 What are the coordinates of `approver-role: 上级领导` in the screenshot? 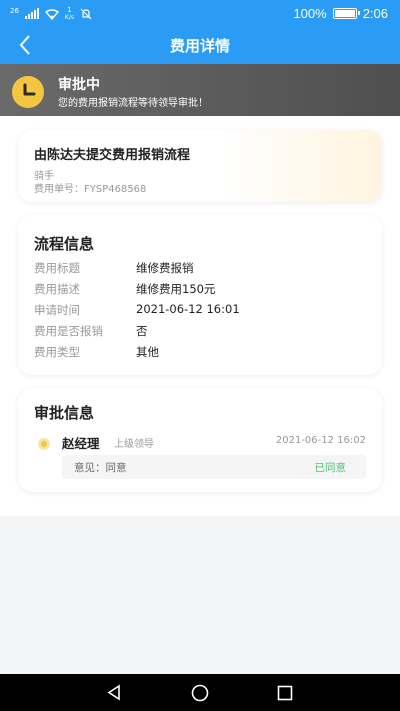 It's located at (134, 444).